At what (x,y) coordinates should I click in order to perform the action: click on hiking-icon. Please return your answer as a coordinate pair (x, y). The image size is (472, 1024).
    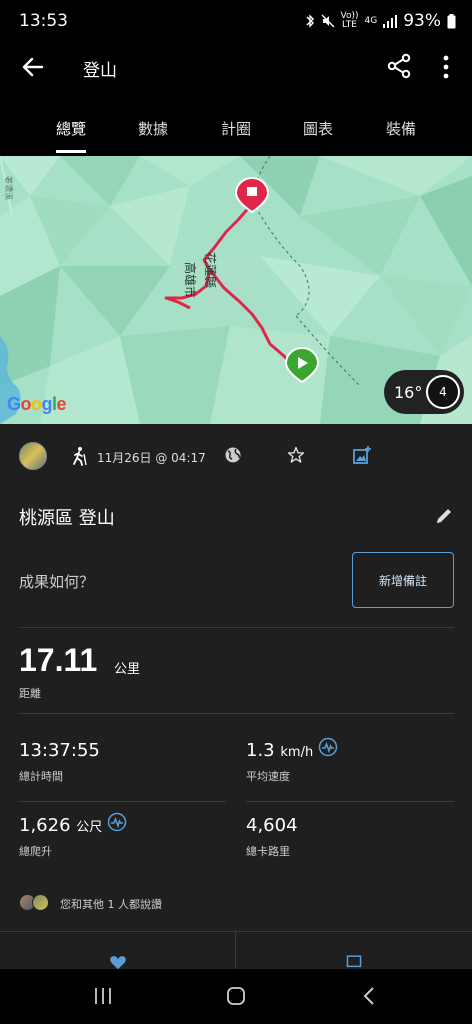
    Looking at the image, I should click on (80, 456).